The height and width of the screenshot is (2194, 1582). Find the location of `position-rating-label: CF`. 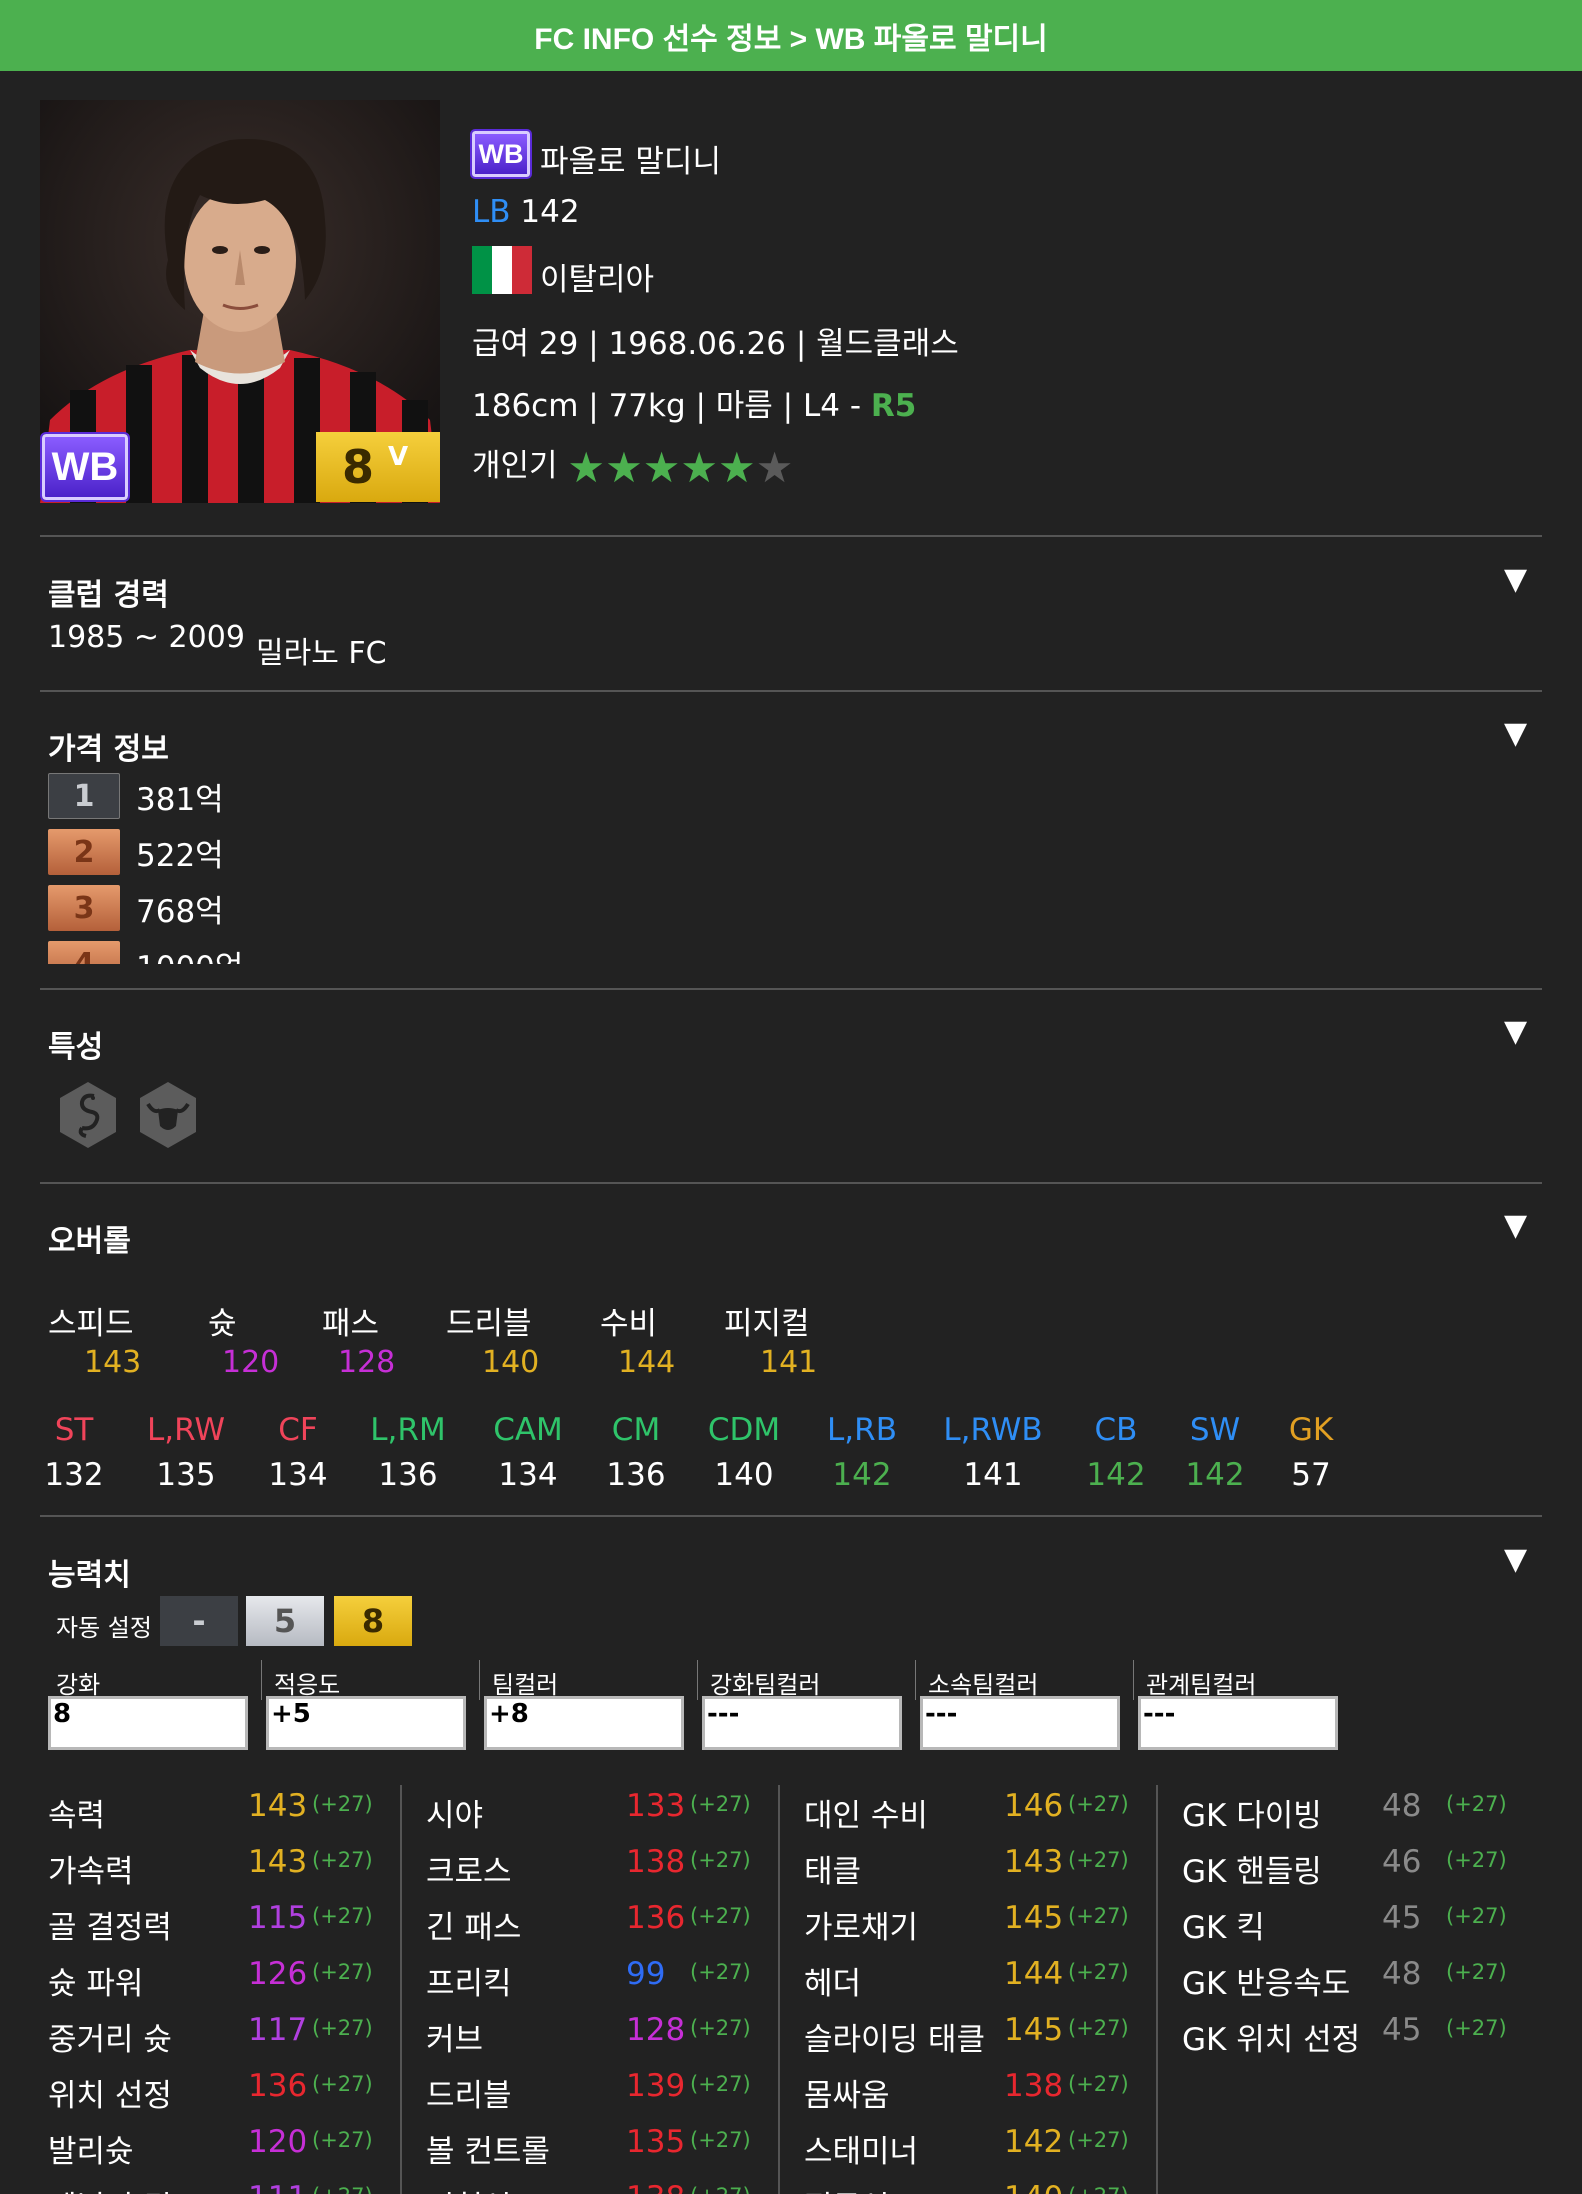

position-rating-label: CF is located at coordinates (298, 1430).